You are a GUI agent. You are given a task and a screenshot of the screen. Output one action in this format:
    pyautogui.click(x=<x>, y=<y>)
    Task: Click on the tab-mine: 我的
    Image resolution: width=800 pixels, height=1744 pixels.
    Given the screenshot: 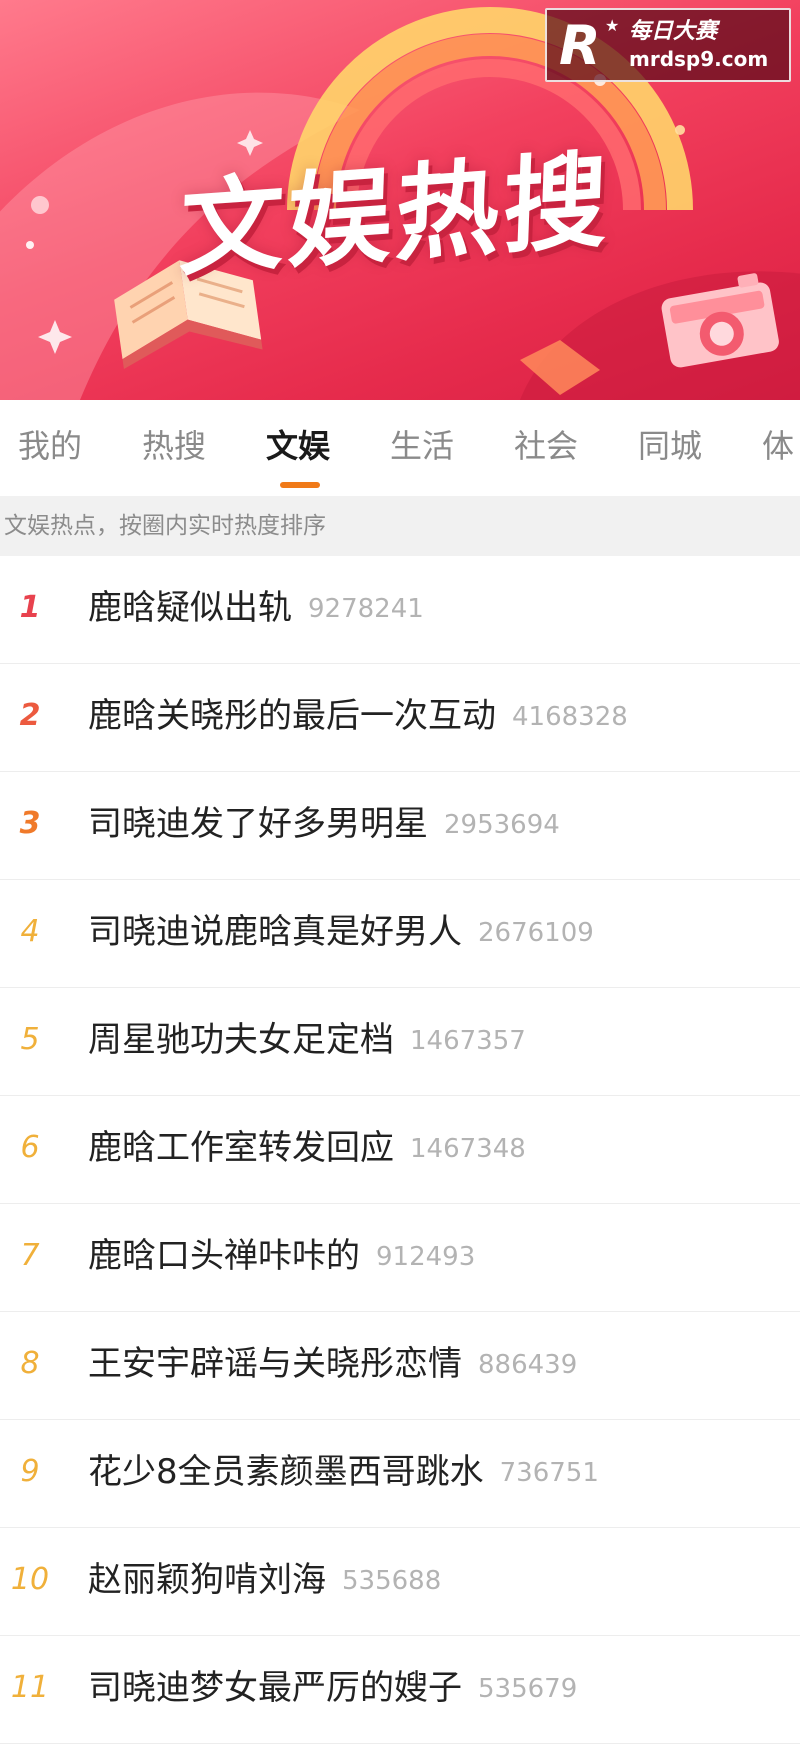 What is the action you would take?
    pyautogui.click(x=50, y=446)
    